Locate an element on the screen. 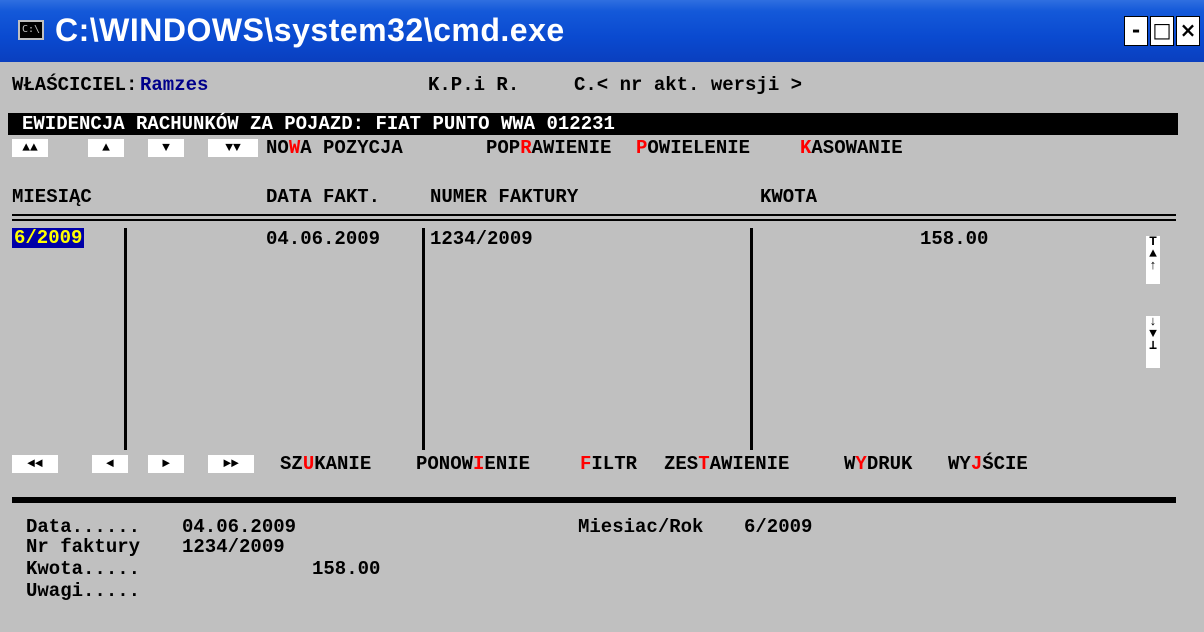 The width and height of the screenshot is (1204, 632). menu-poprawienie: POPRAWIENIE is located at coordinates (548, 148).